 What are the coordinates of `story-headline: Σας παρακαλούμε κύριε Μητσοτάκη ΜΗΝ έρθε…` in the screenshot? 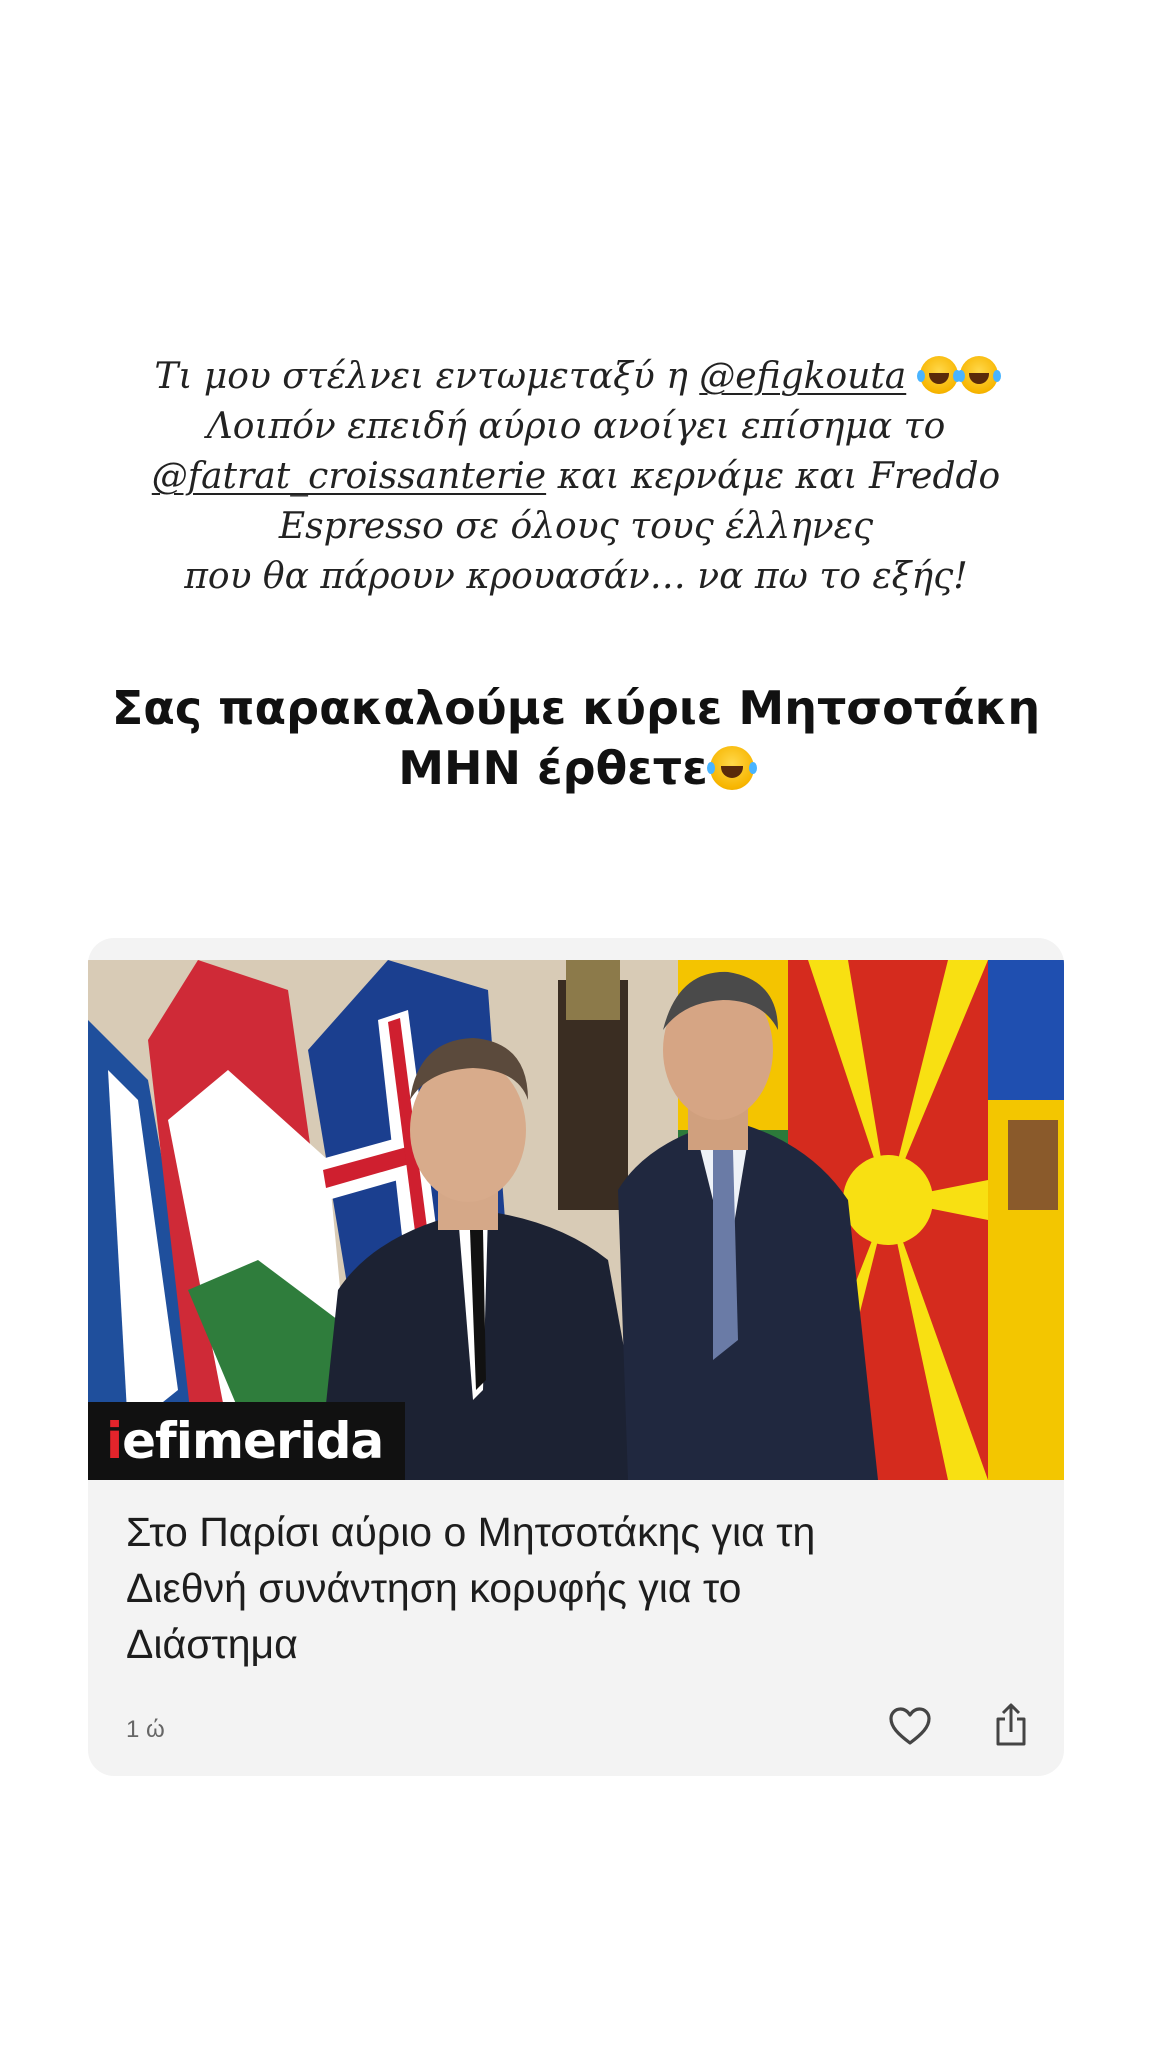 It's located at (576, 738).